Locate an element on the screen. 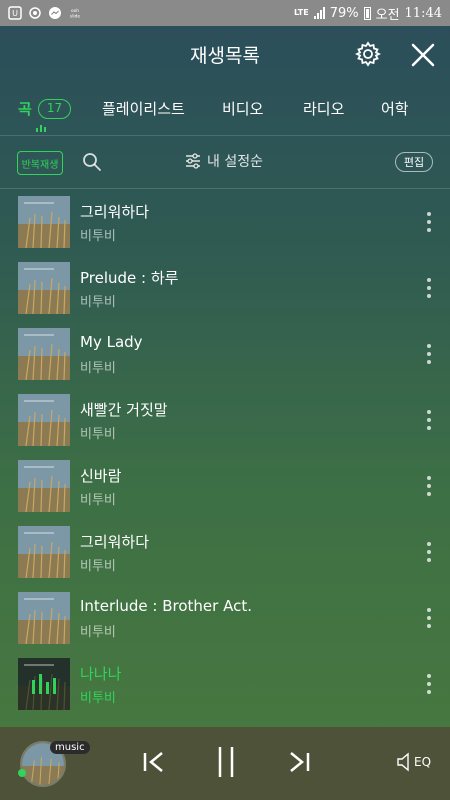  song-title: 새빨간 거짓말 is located at coordinates (124, 410).